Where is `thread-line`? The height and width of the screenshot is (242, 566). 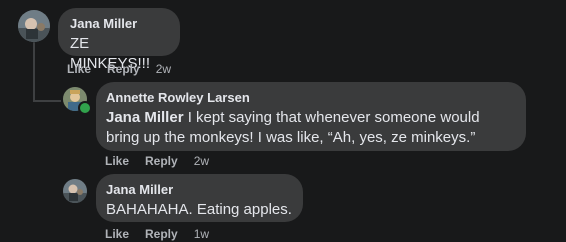 thread-line is located at coordinates (34, 72).